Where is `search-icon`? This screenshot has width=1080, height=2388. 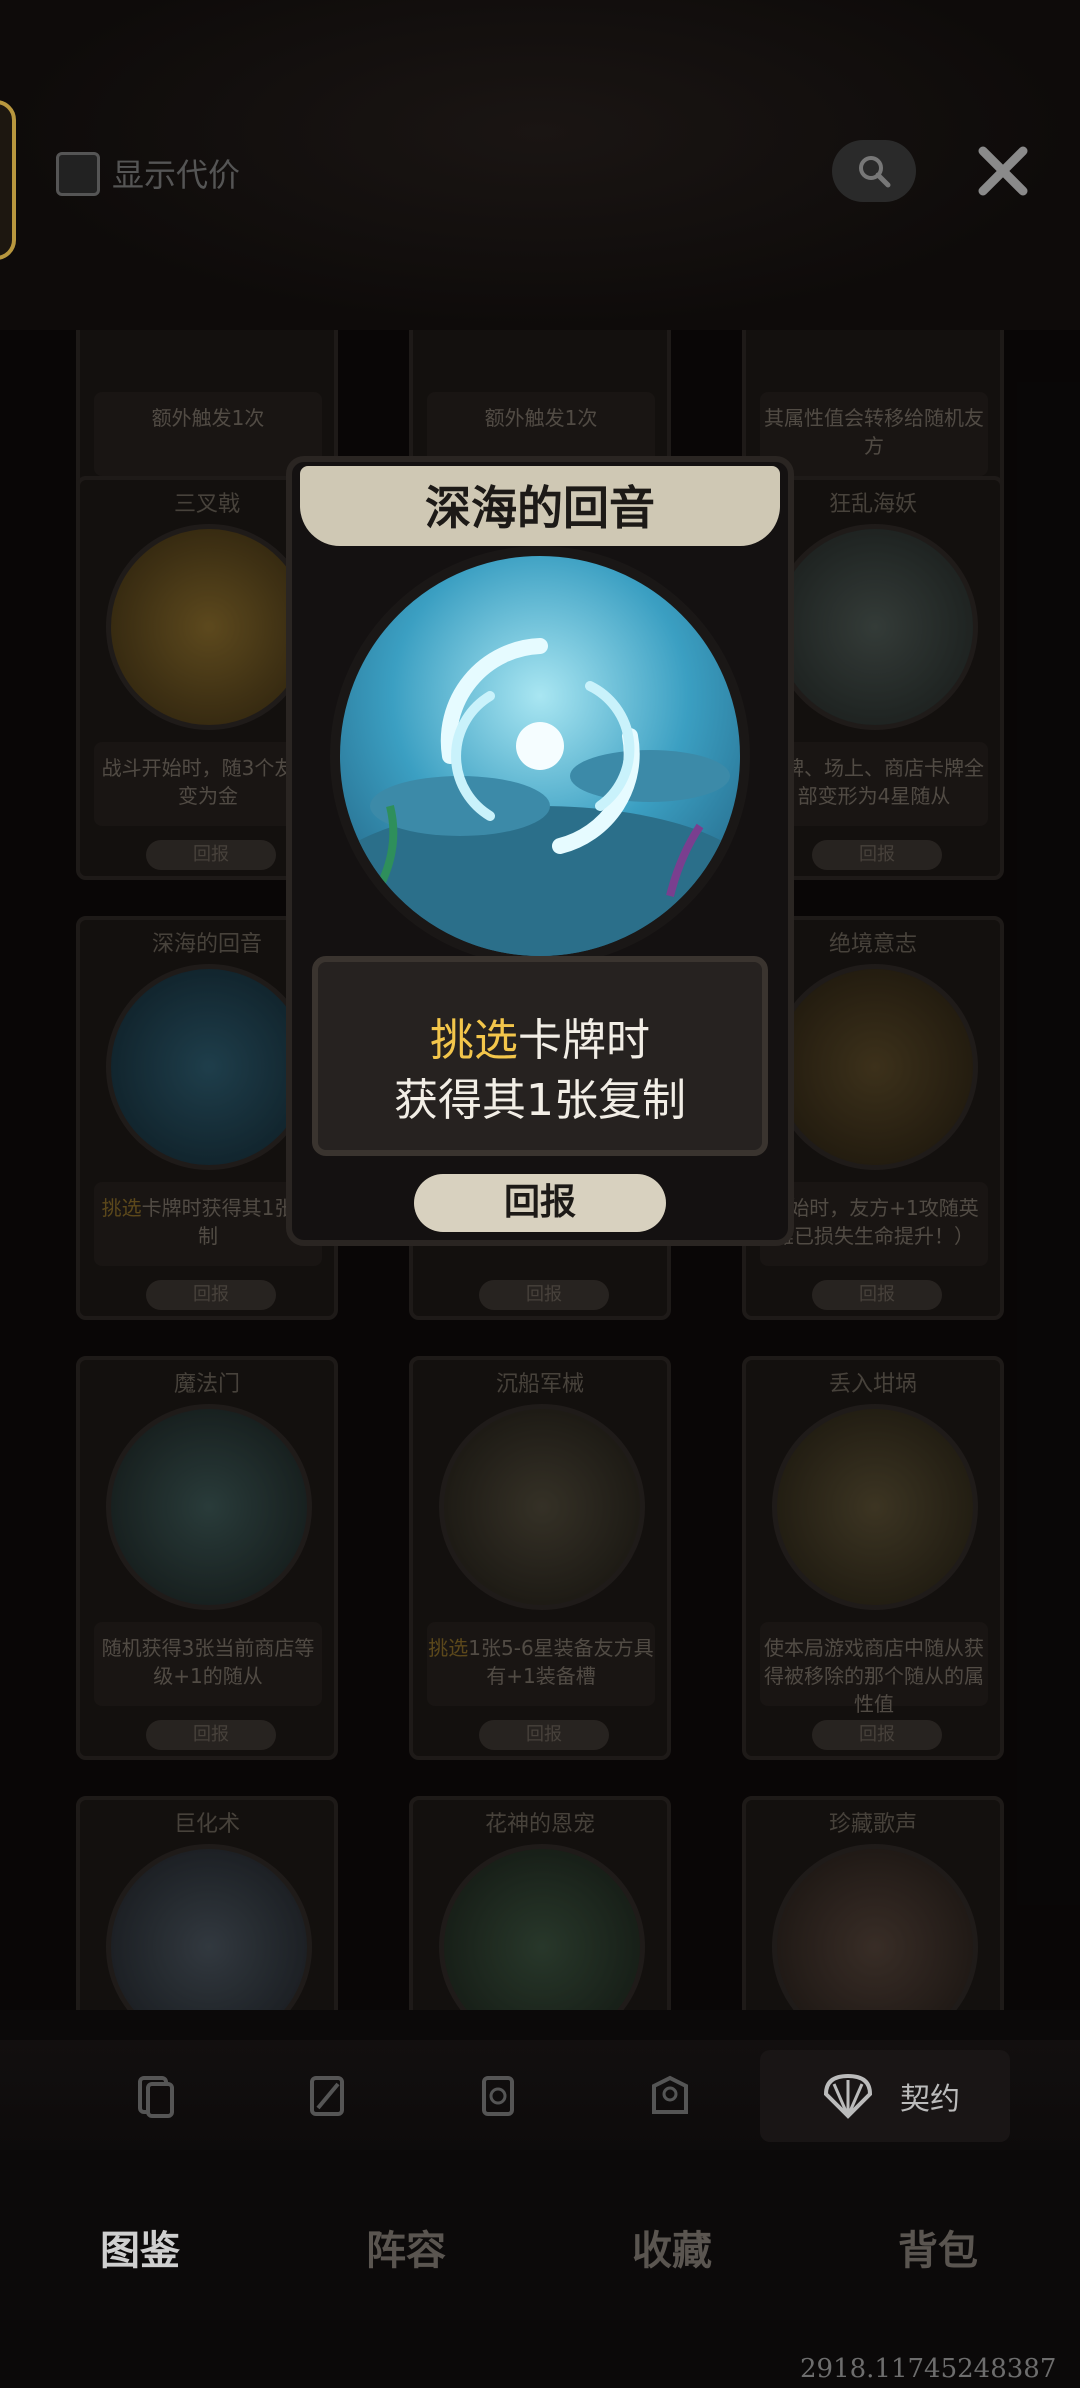 search-icon is located at coordinates (875, 172).